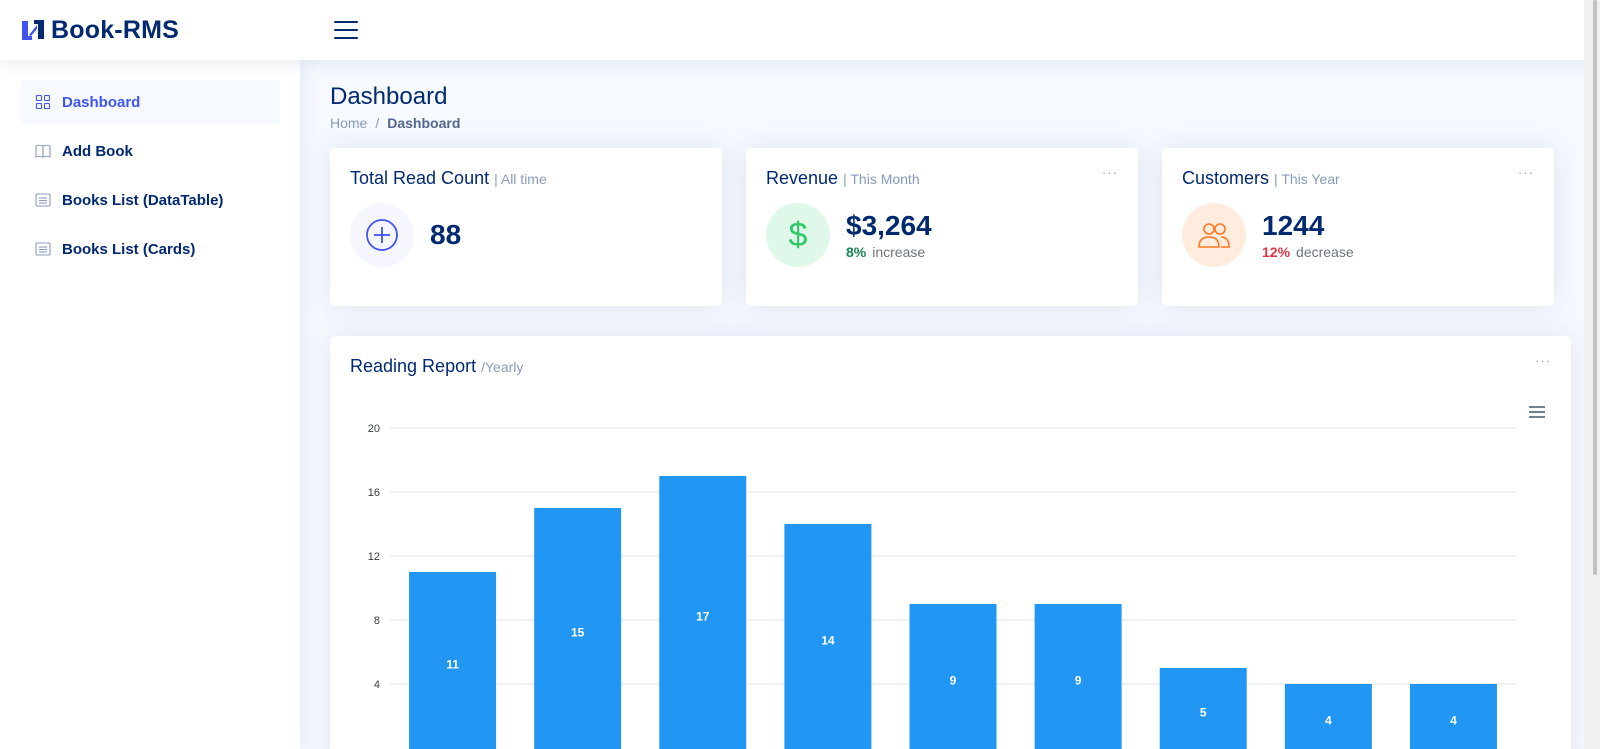 The image size is (1600, 749). I want to click on bar-data-label: 5, so click(1203, 712).